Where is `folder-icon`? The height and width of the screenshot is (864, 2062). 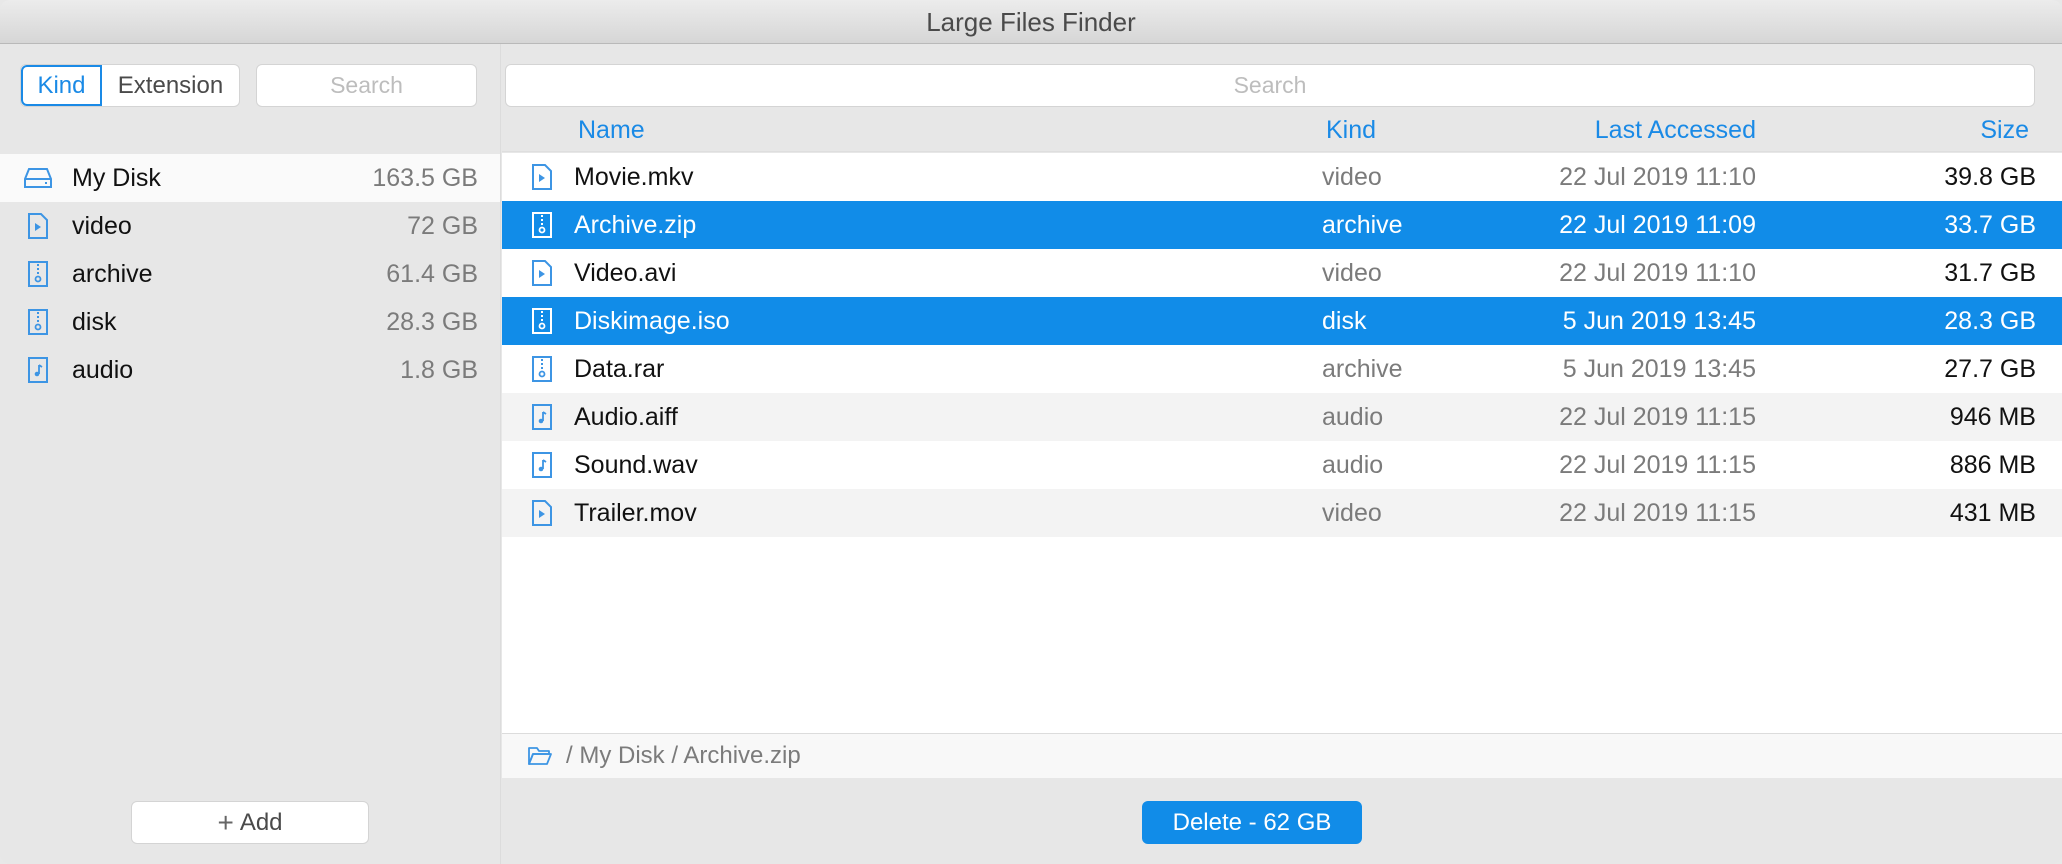
folder-icon is located at coordinates (540, 756).